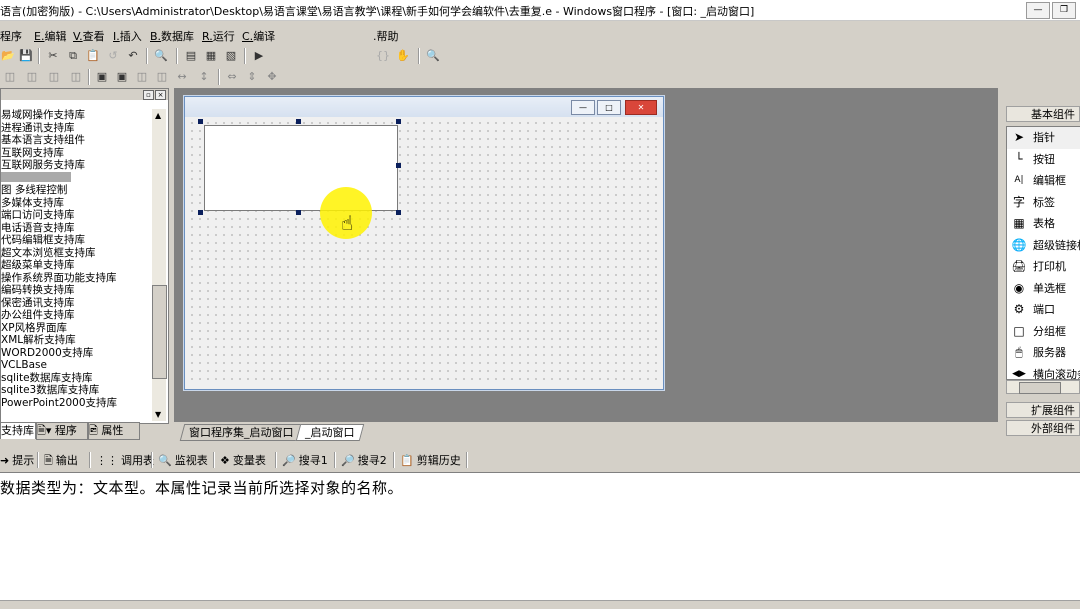 The width and height of the screenshot is (1080, 609). I want to click on library-item: 超文本浏览框支持库, so click(74, 253).